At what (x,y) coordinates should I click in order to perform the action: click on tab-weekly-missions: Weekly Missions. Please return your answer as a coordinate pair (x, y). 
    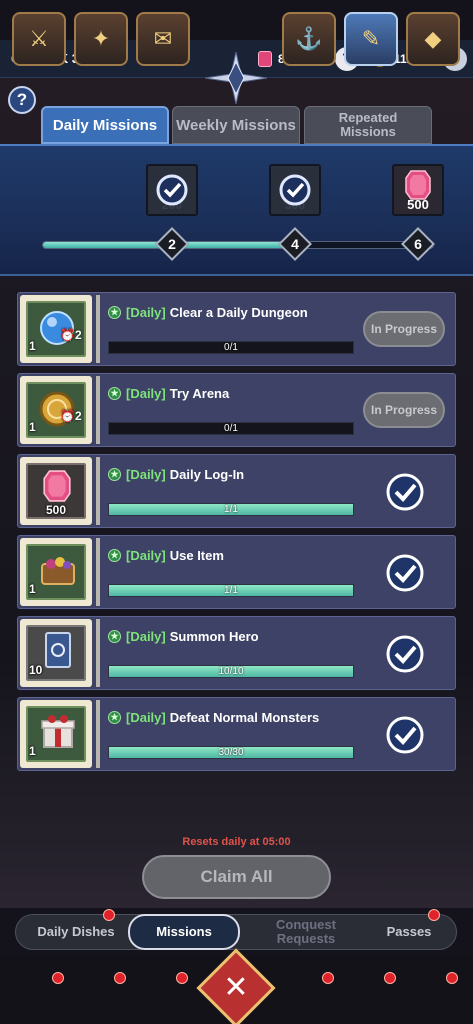
    Looking at the image, I should click on (236, 125).